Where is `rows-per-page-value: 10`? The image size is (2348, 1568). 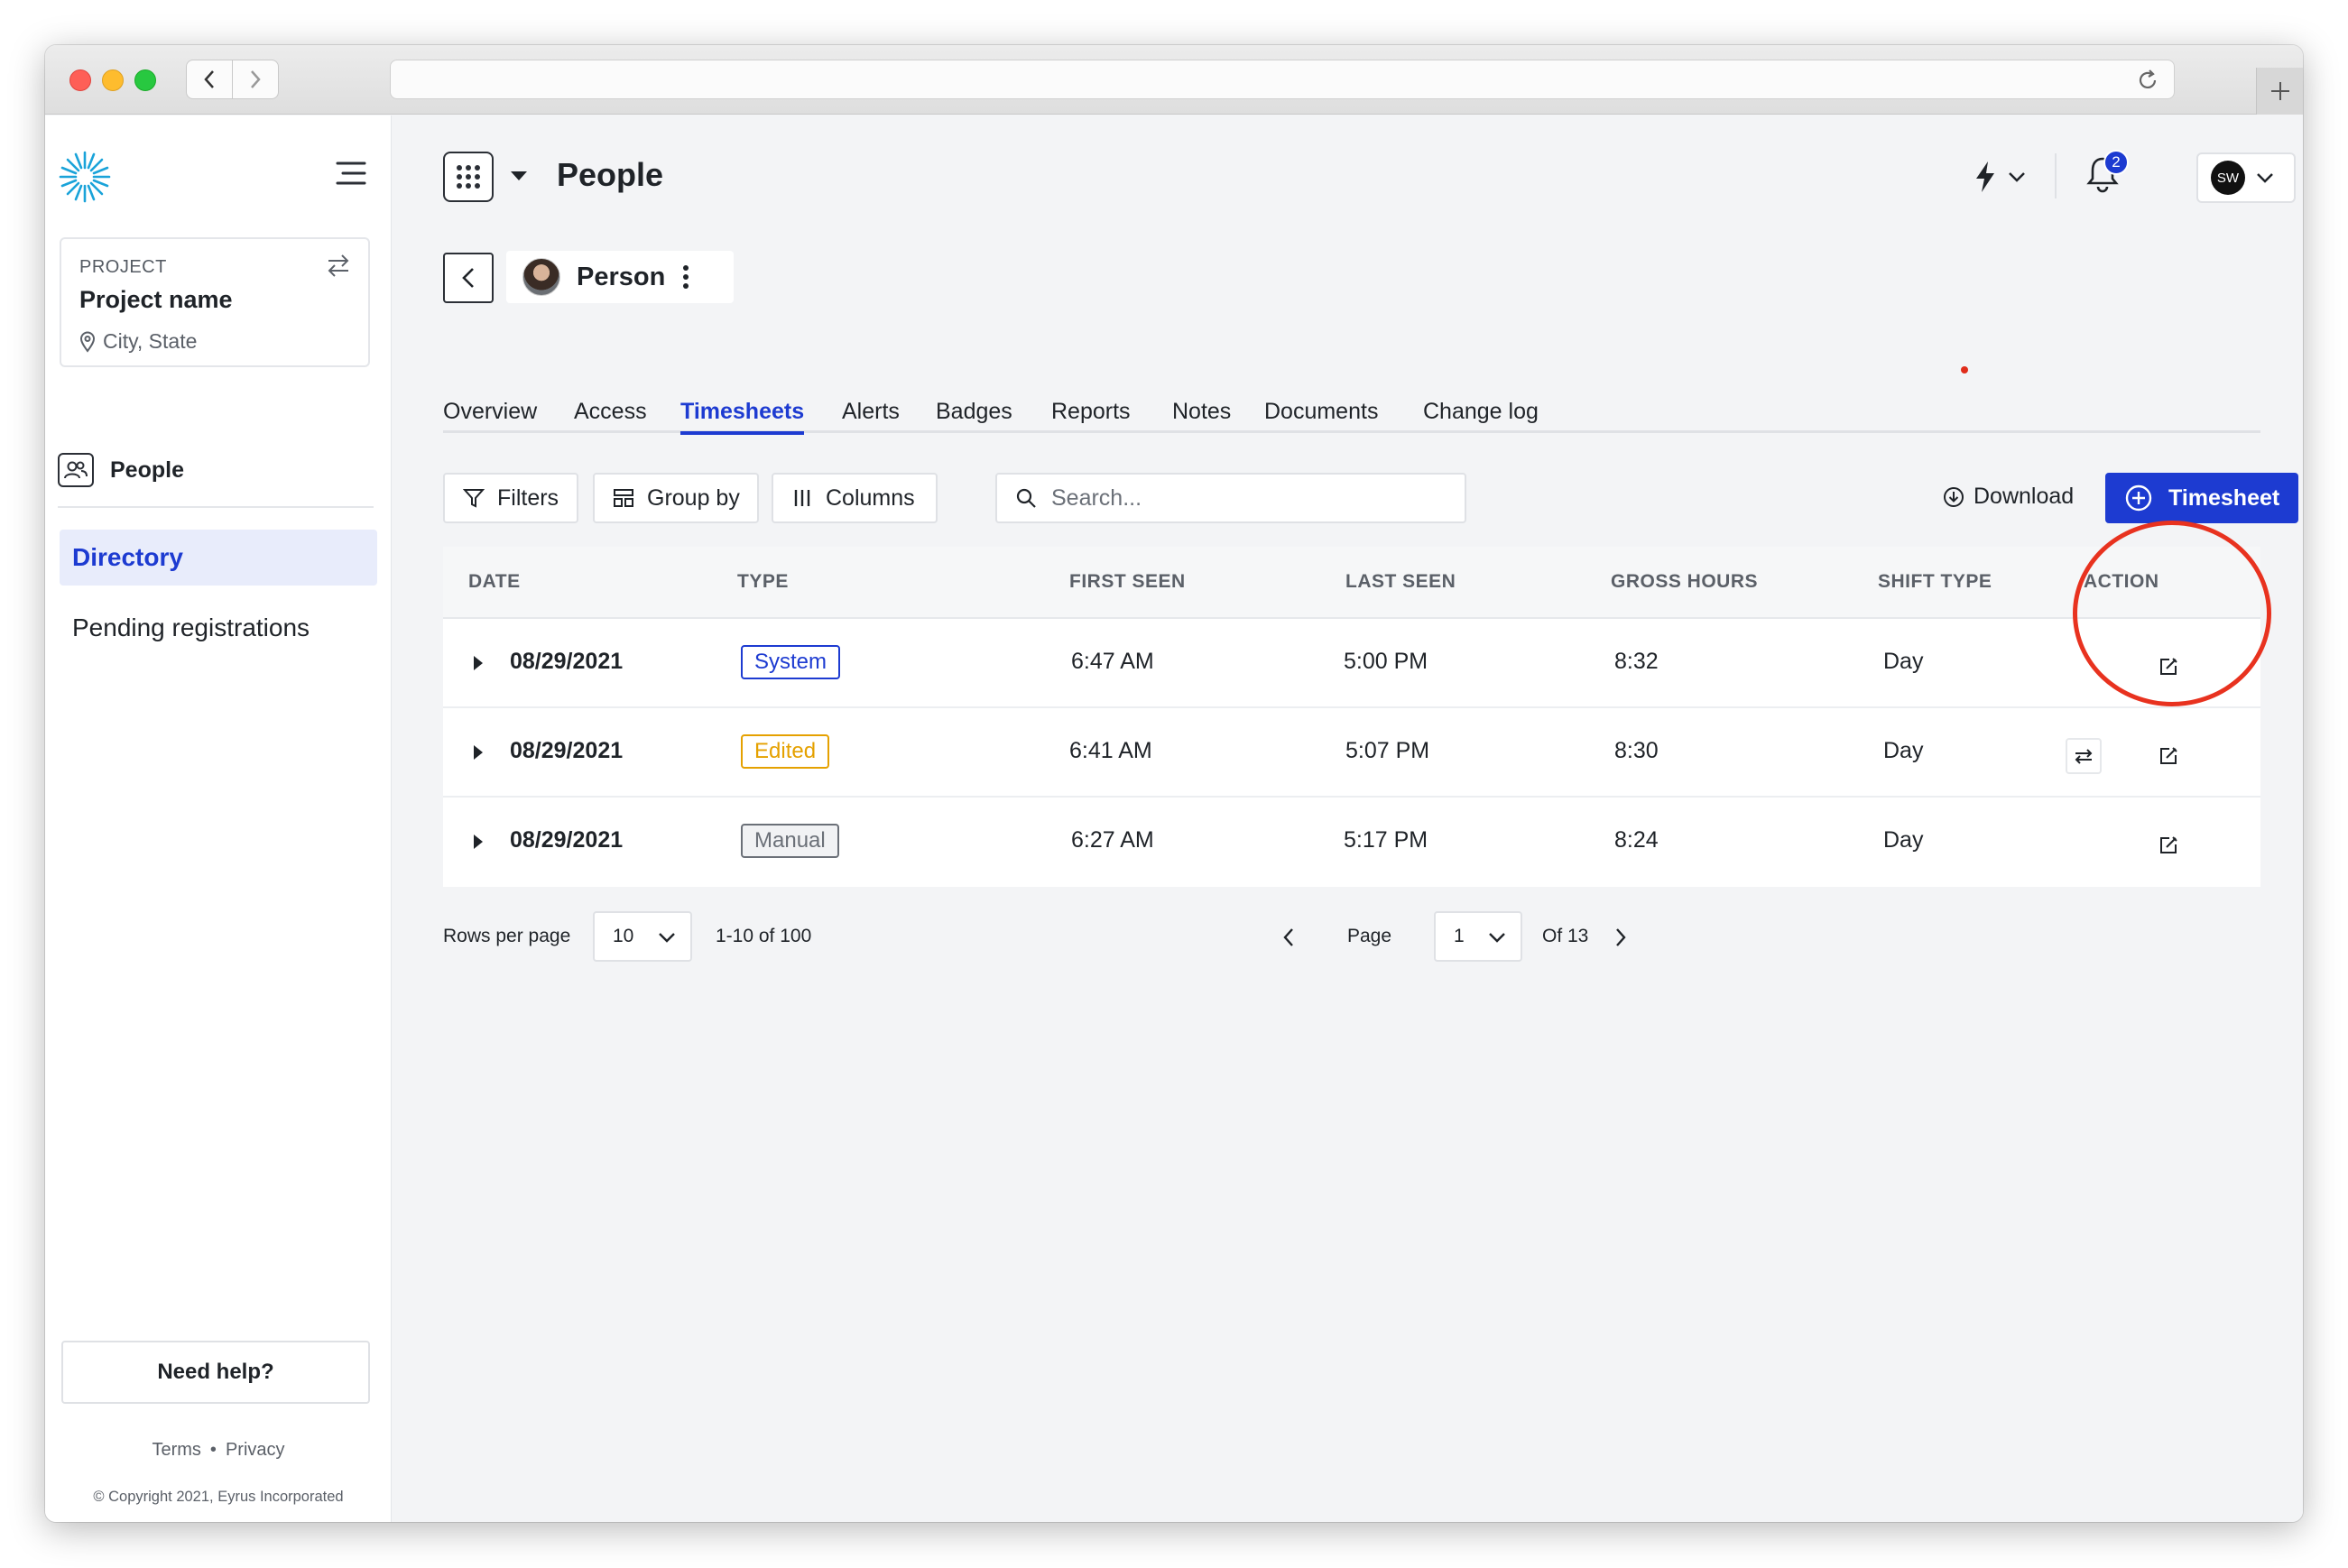
rows-per-page-value: 10 is located at coordinates (623, 936).